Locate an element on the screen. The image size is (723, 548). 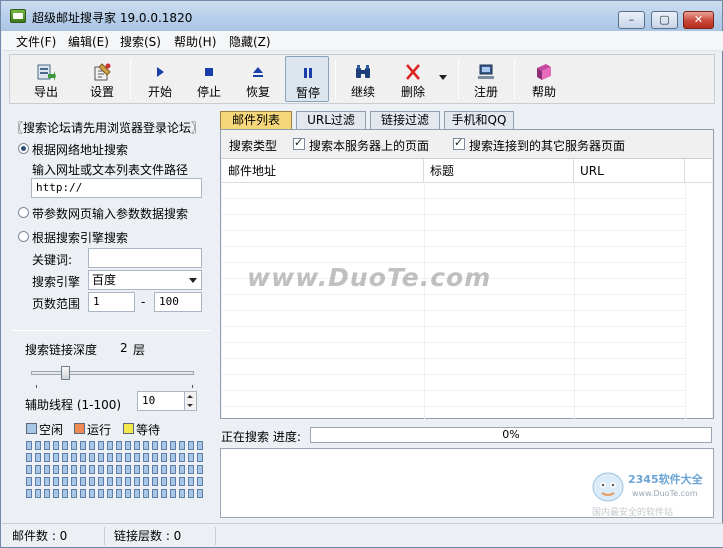
tab-url-filter: URL过滤 is located at coordinates (331, 120).